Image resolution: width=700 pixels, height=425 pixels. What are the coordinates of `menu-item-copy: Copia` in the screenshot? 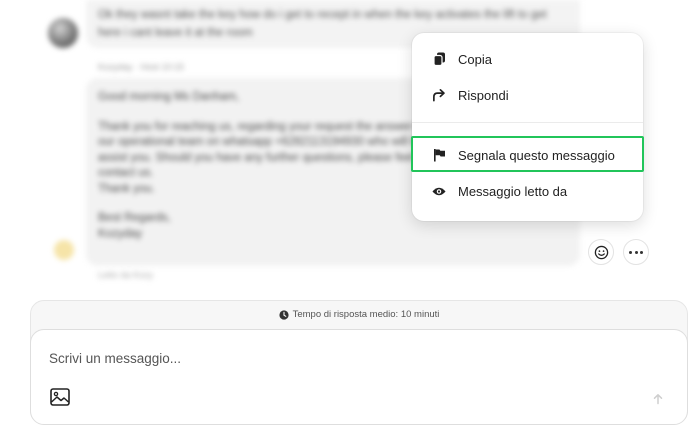 It's located at (527, 59).